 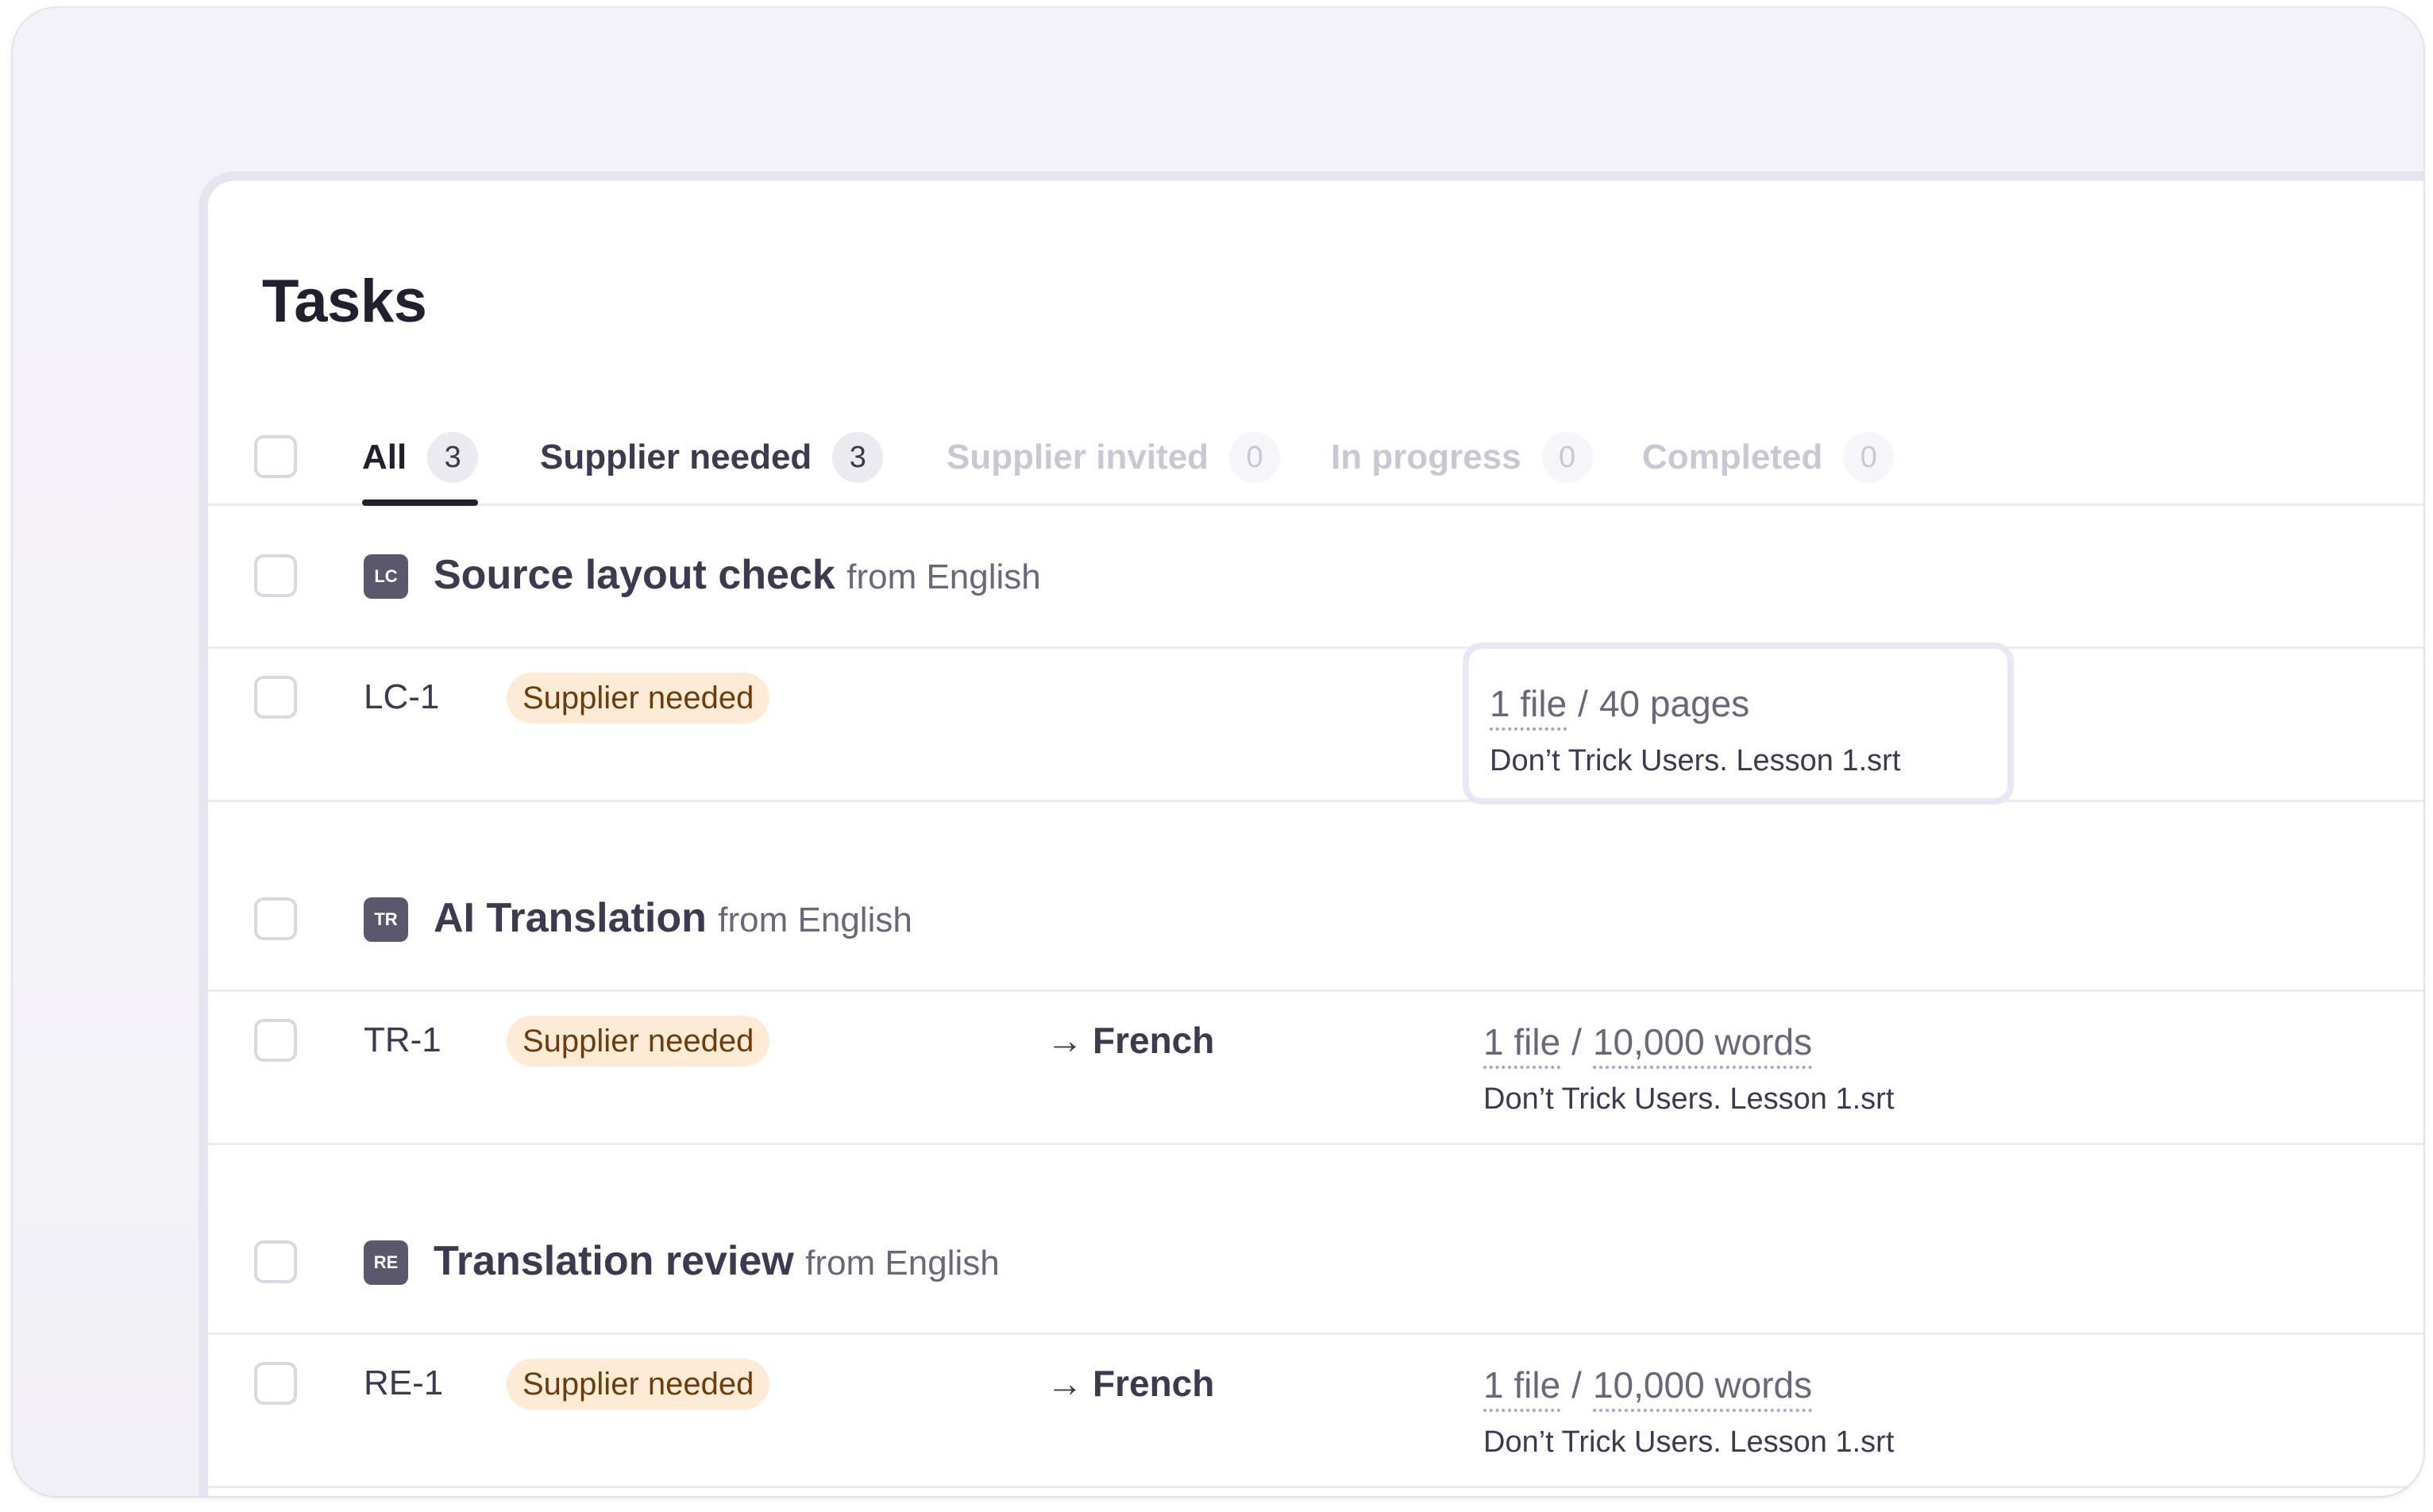 I want to click on tab-label: Supplier invited, so click(x=1078, y=457).